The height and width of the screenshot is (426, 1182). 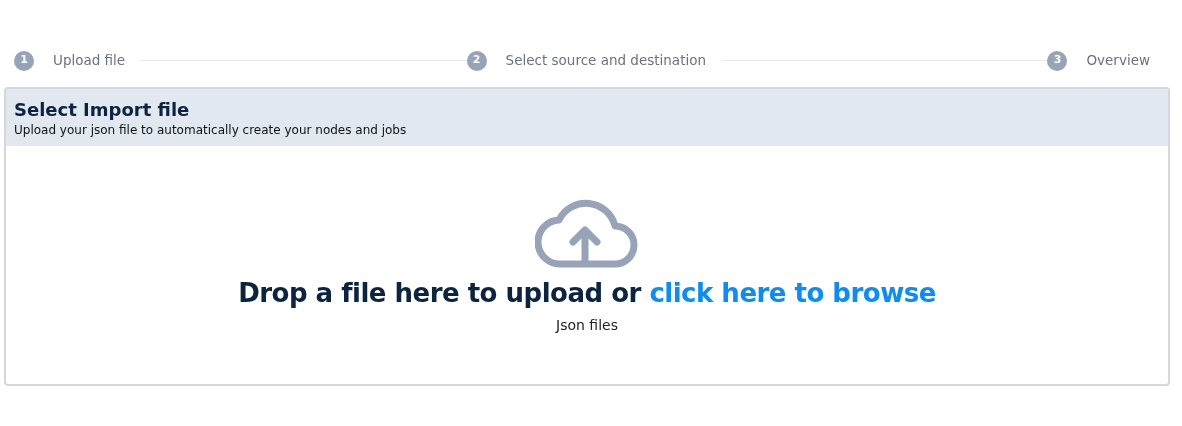 What do you see at coordinates (211, 130) in the screenshot?
I see `card-subtitle: Upload your json file to automatically create your nodes and jobs` at bounding box center [211, 130].